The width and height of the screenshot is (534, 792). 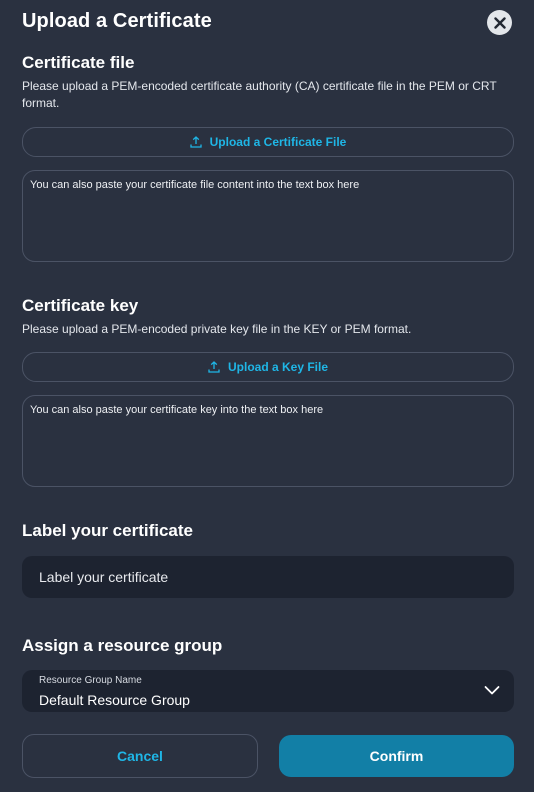 I want to click on chevron-down-icon, so click(x=492, y=690).